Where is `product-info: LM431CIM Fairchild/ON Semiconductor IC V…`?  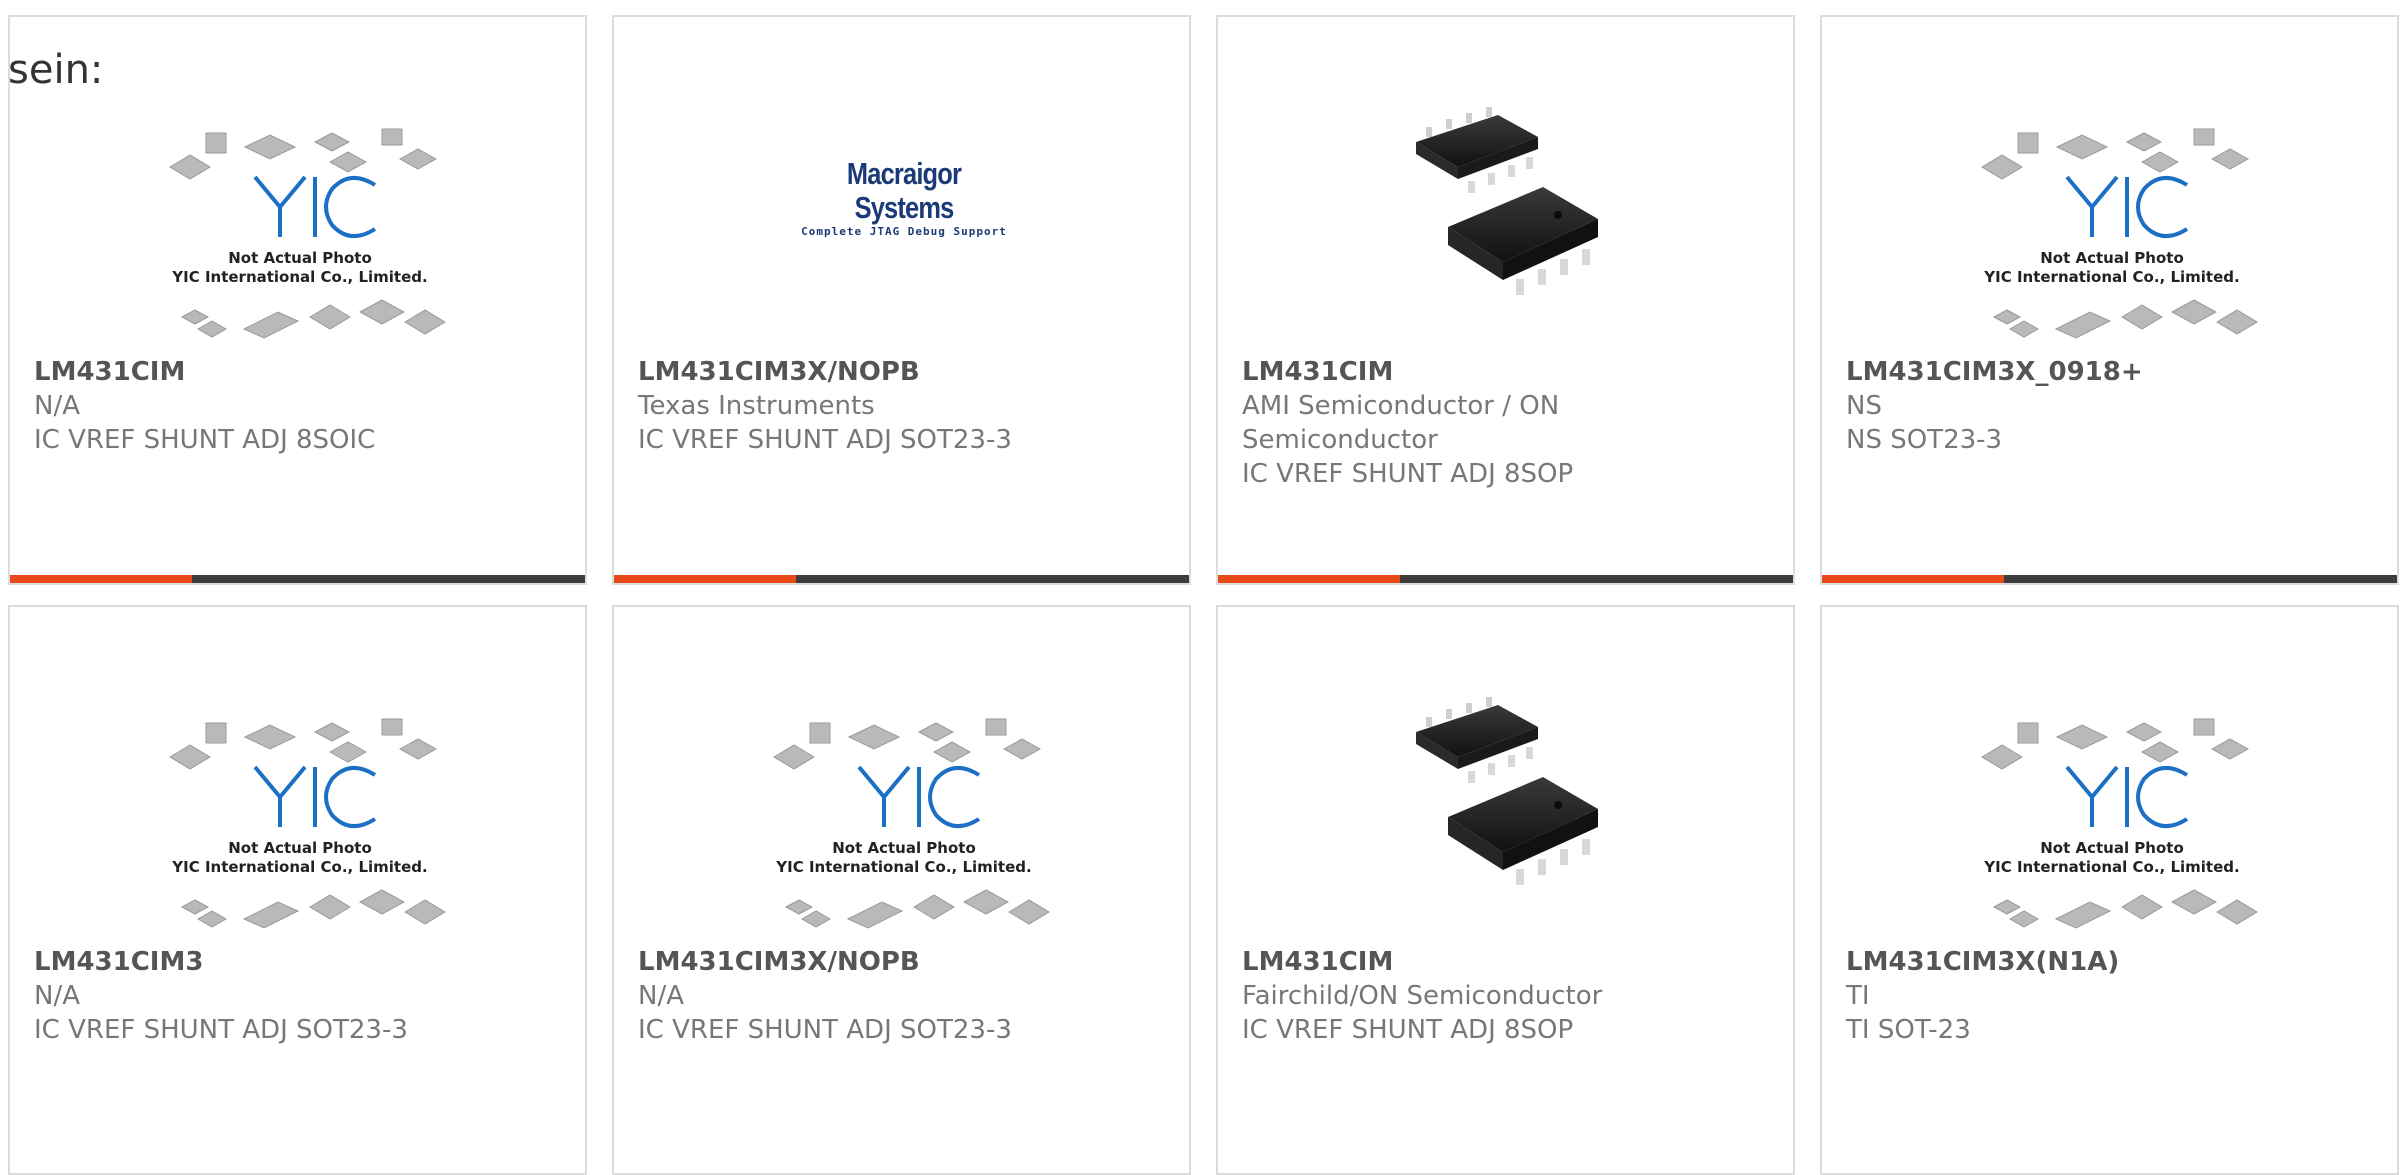 product-info: LM431CIM Fairchild/ON Semiconductor IC V… is located at coordinates (1502, 996).